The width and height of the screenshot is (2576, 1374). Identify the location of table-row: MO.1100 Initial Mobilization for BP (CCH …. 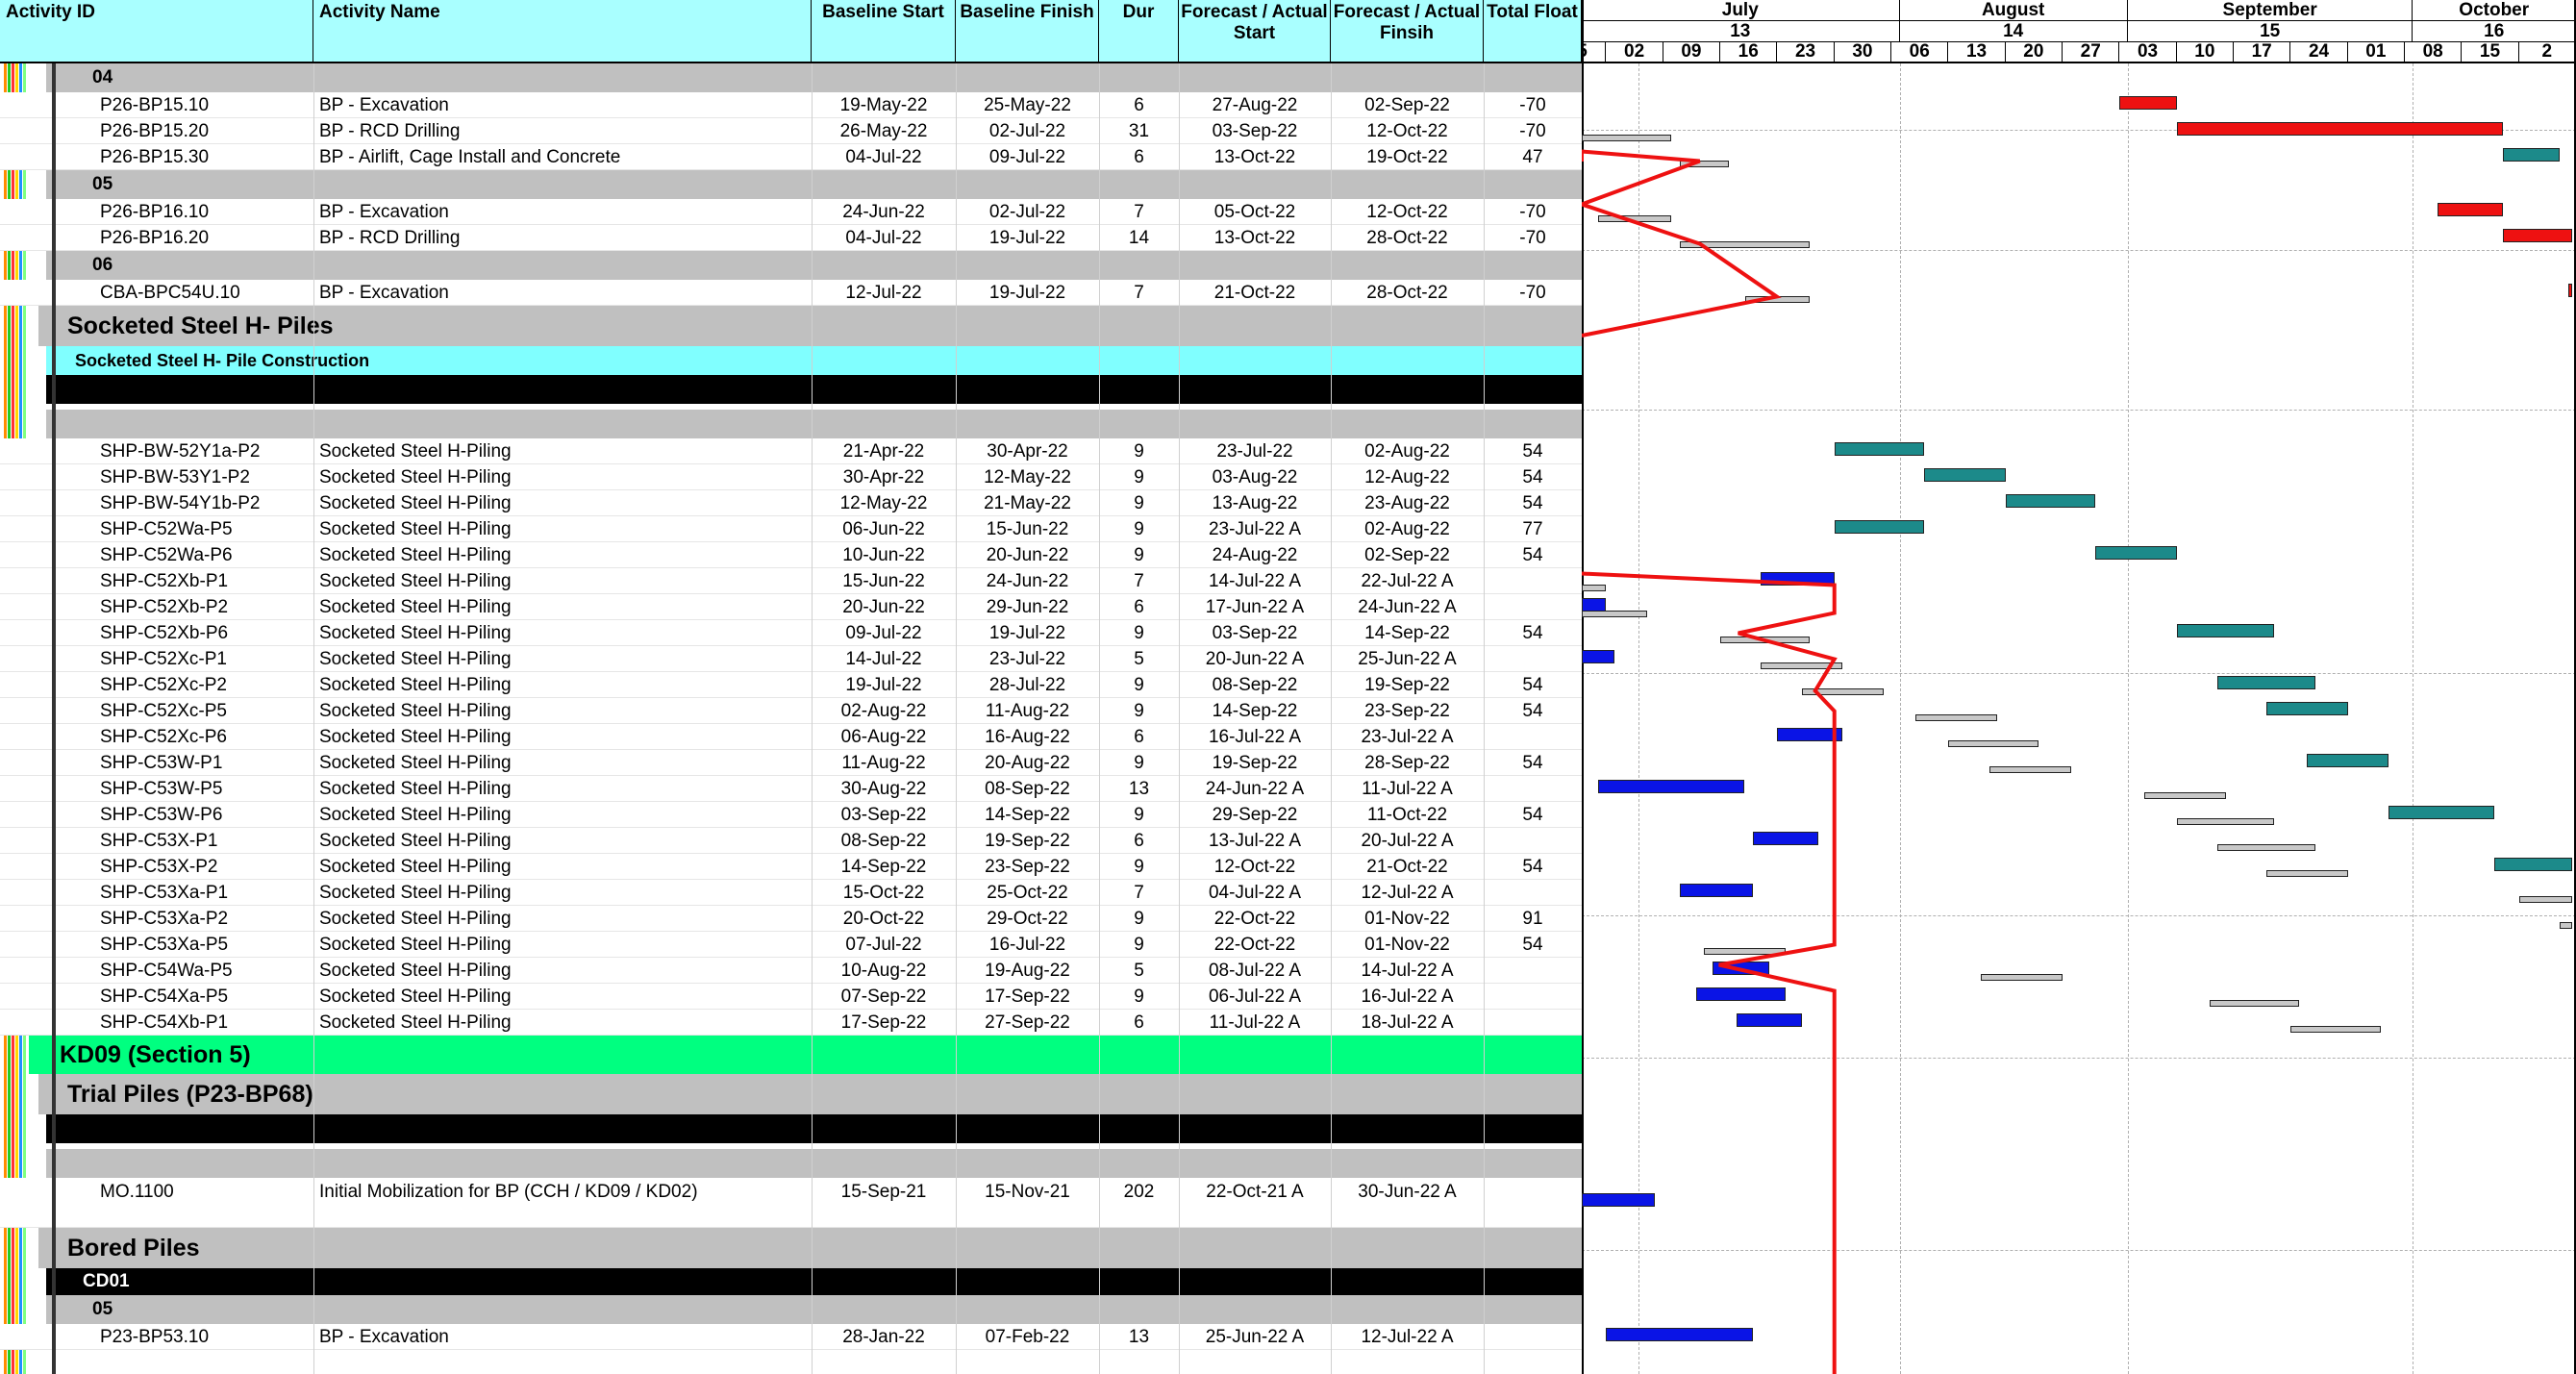
(791, 1203).